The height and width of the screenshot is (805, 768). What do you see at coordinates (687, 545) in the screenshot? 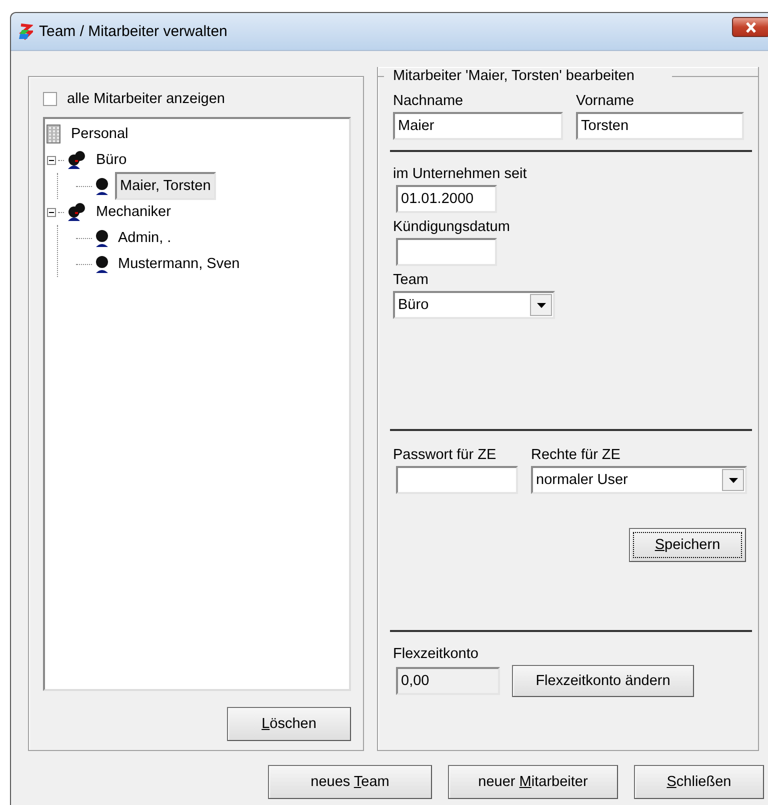
I see `save-button: Speichern` at bounding box center [687, 545].